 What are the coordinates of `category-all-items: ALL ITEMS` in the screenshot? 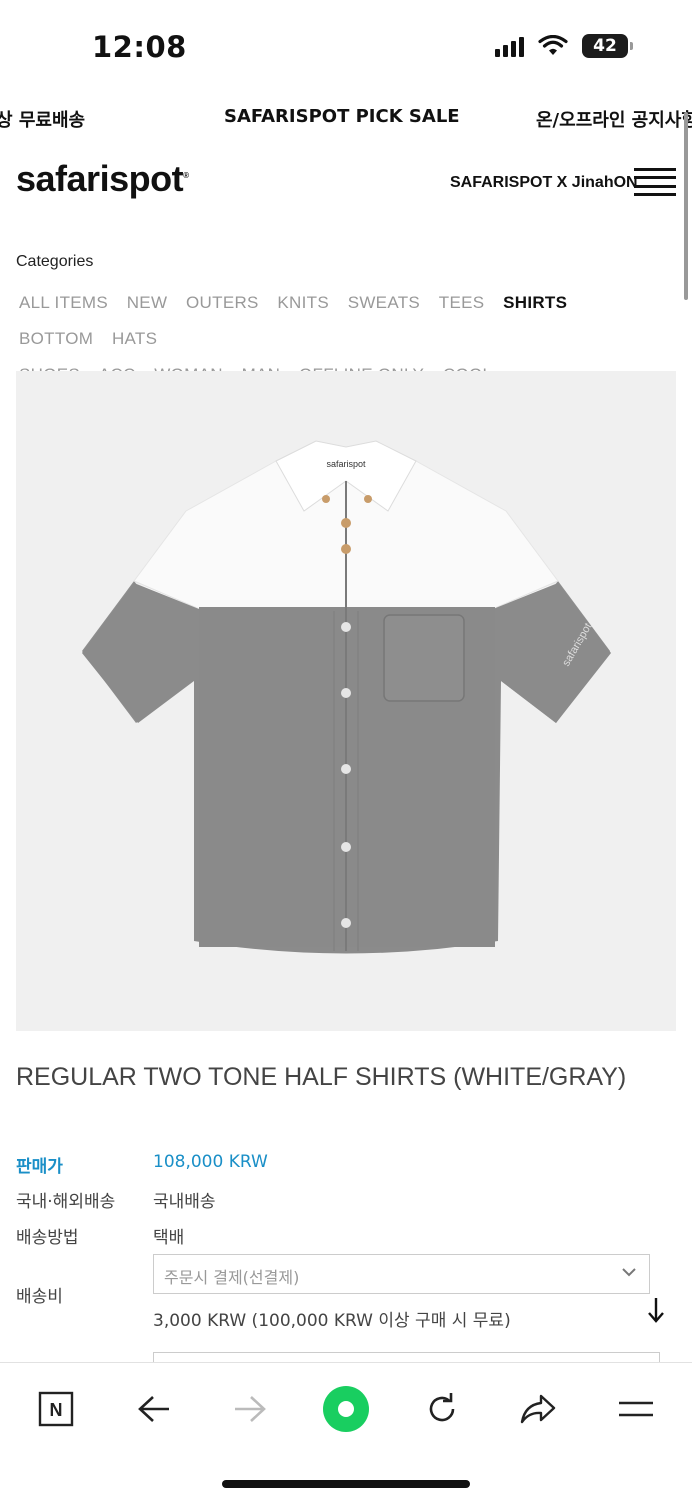 It's located at (63, 303).